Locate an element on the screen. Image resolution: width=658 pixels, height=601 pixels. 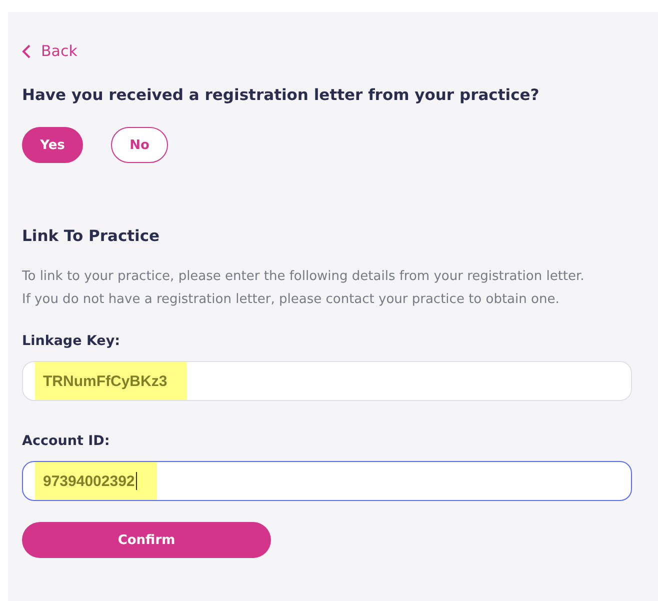
description-text: If you do not have a registration letter, please contact your practice to obtain one. is located at coordinates (291, 300).